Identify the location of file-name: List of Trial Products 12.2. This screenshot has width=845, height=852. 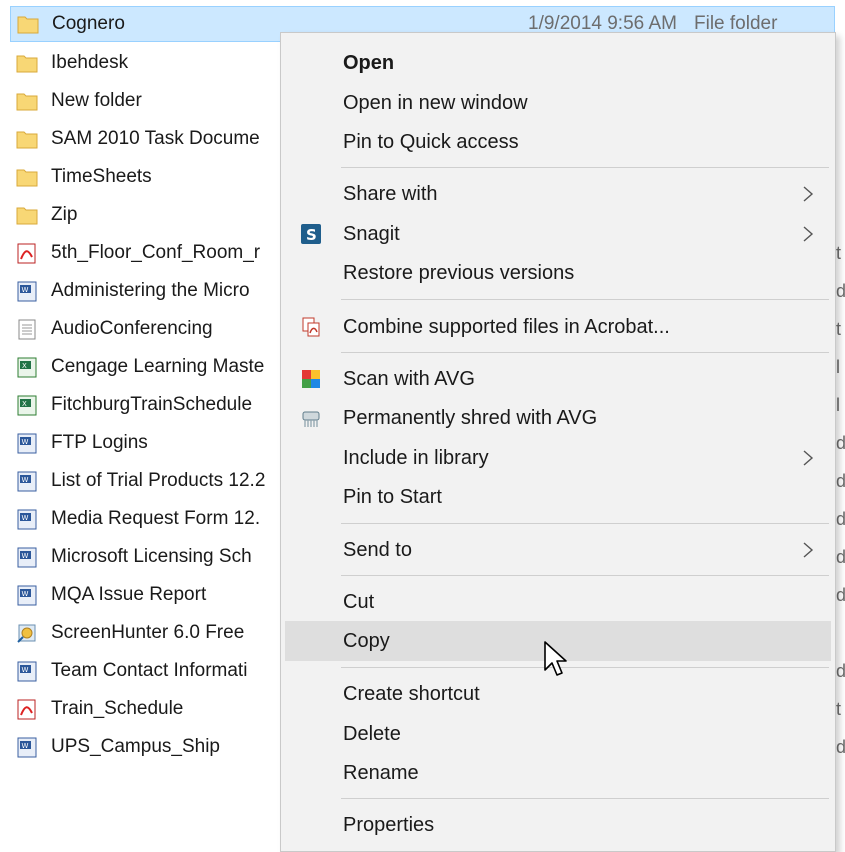
(158, 480).